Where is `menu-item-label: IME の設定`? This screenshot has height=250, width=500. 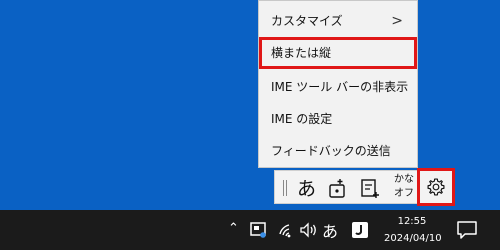
menu-item-label: IME の設定 is located at coordinates (302, 119).